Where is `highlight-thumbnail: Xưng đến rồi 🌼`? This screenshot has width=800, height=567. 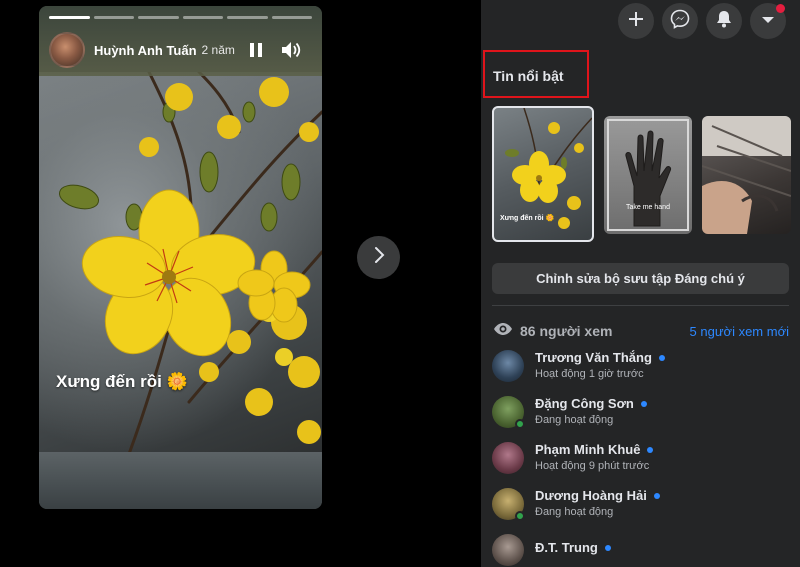 highlight-thumbnail: Xưng đến rồi 🌼 is located at coordinates (543, 174).